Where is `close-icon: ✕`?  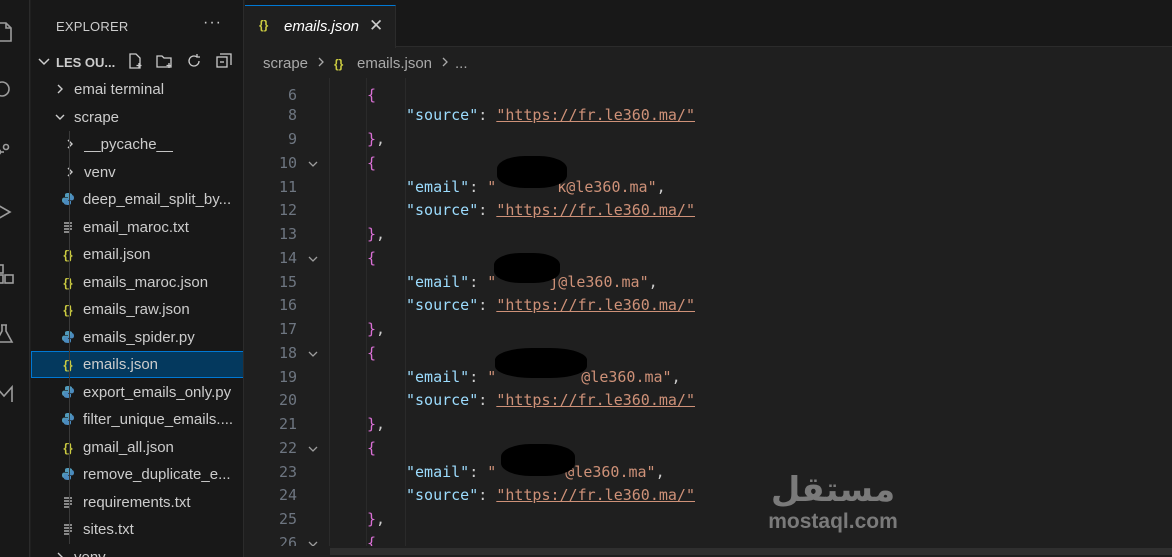 close-icon: ✕ is located at coordinates (376, 26).